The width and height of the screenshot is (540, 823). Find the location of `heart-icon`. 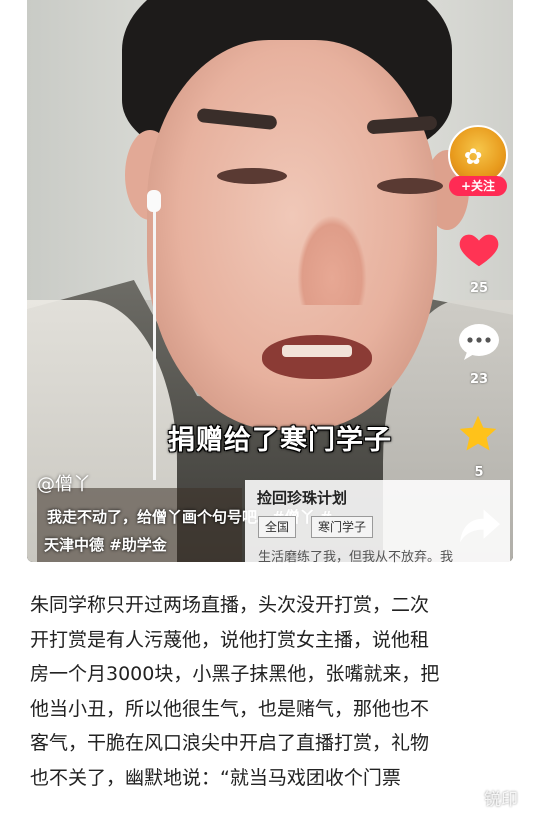

heart-icon is located at coordinates (479, 249).